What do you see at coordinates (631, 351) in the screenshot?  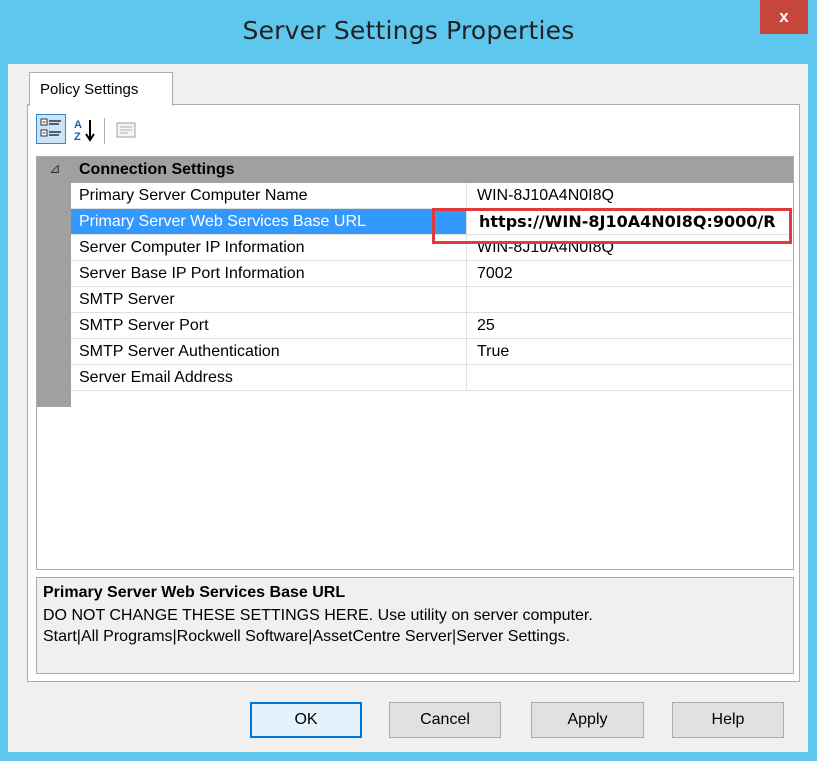 I see `property-value: True` at bounding box center [631, 351].